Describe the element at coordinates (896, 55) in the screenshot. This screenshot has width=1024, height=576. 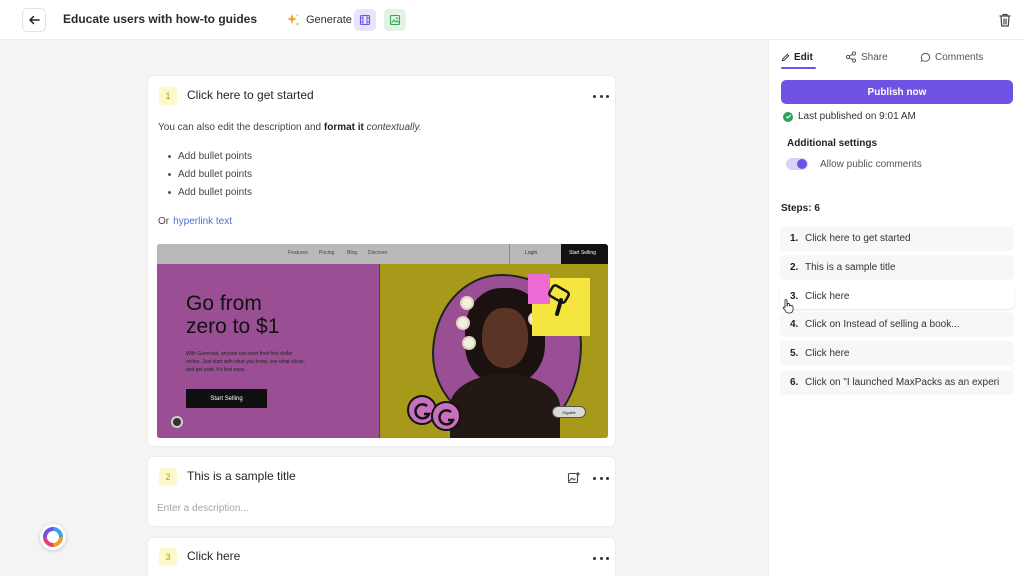
I see `panel-tabs: Edit Share Comments` at that location.